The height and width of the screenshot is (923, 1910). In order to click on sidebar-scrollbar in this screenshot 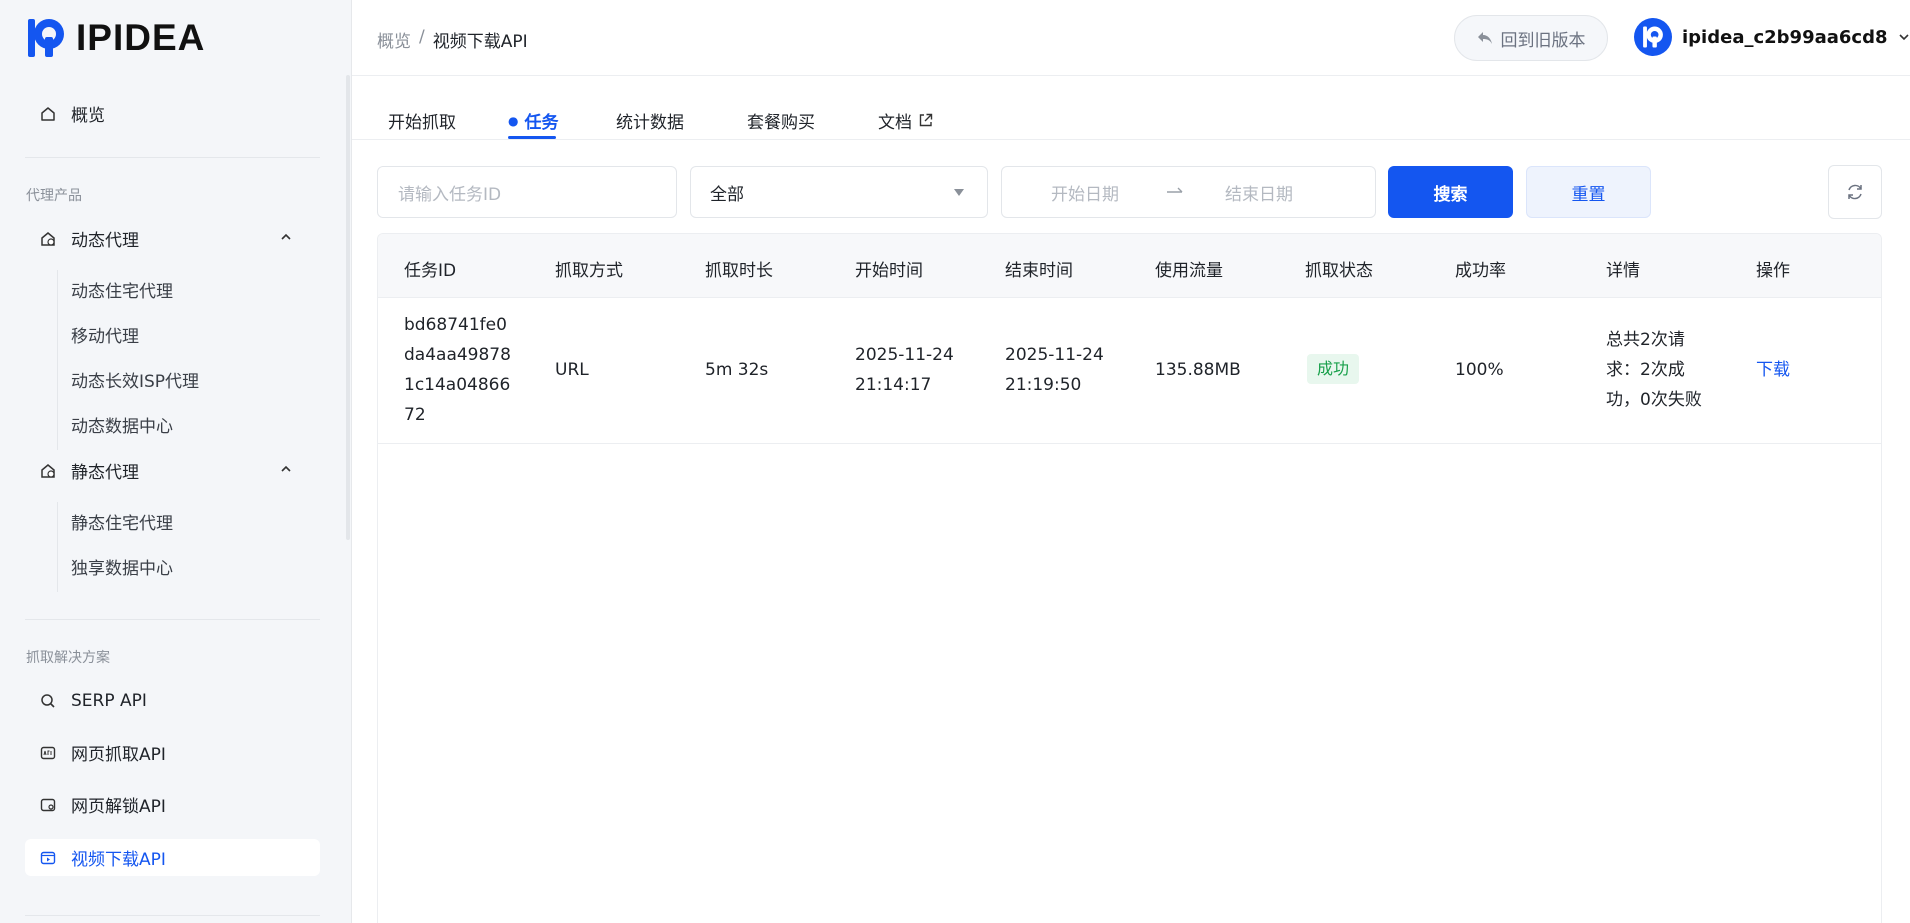, I will do `click(348, 307)`.